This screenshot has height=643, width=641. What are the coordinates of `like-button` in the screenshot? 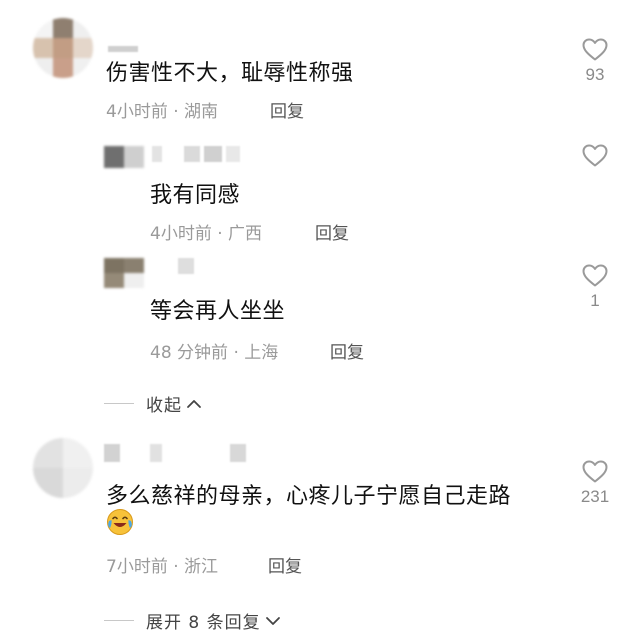 It's located at (595, 155).